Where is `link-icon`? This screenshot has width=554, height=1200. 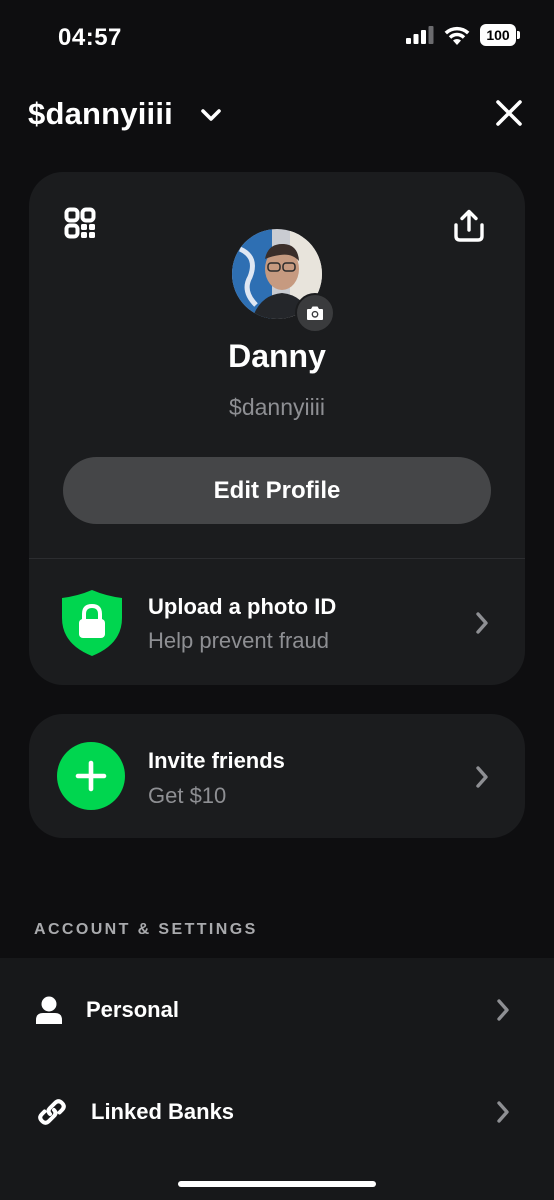 link-icon is located at coordinates (52, 1112).